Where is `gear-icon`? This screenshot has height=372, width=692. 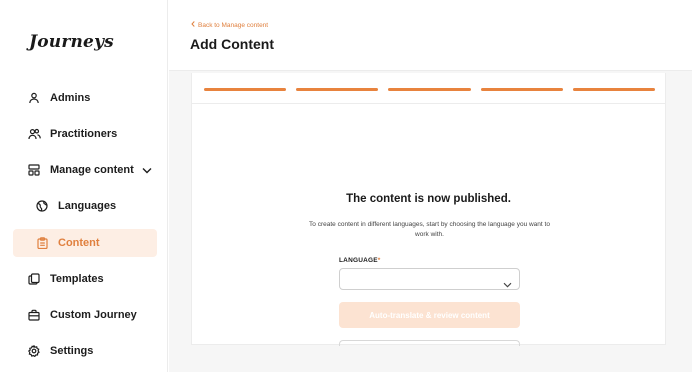 gear-icon is located at coordinates (34, 351).